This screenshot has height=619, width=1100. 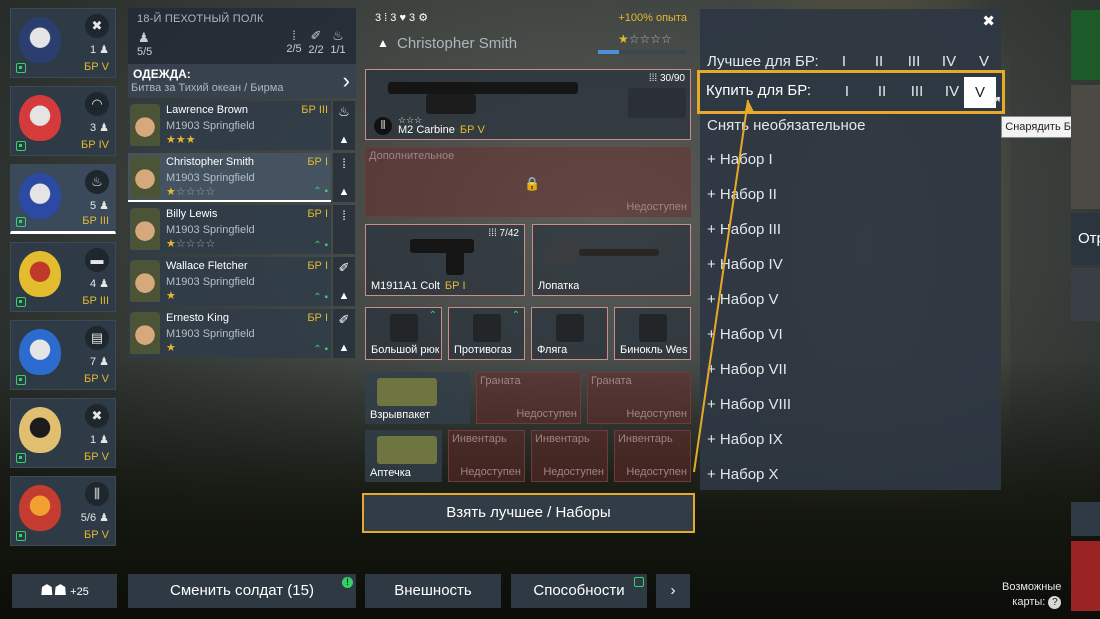 What do you see at coordinates (145, 125) in the screenshot?
I see `soldier-avatar` at bounding box center [145, 125].